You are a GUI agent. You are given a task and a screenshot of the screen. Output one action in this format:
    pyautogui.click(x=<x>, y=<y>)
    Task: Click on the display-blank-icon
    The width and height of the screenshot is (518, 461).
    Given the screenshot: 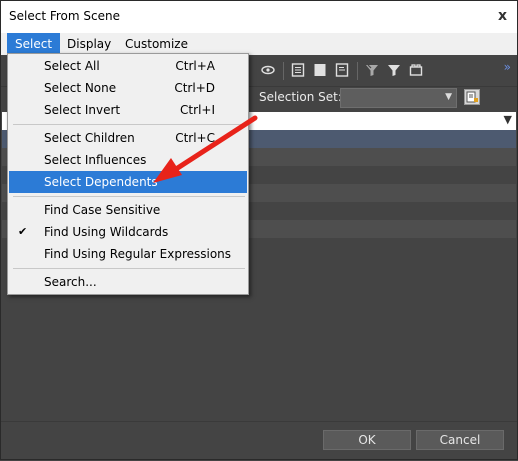 What is the action you would take?
    pyautogui.click(x=320, y=70)
    